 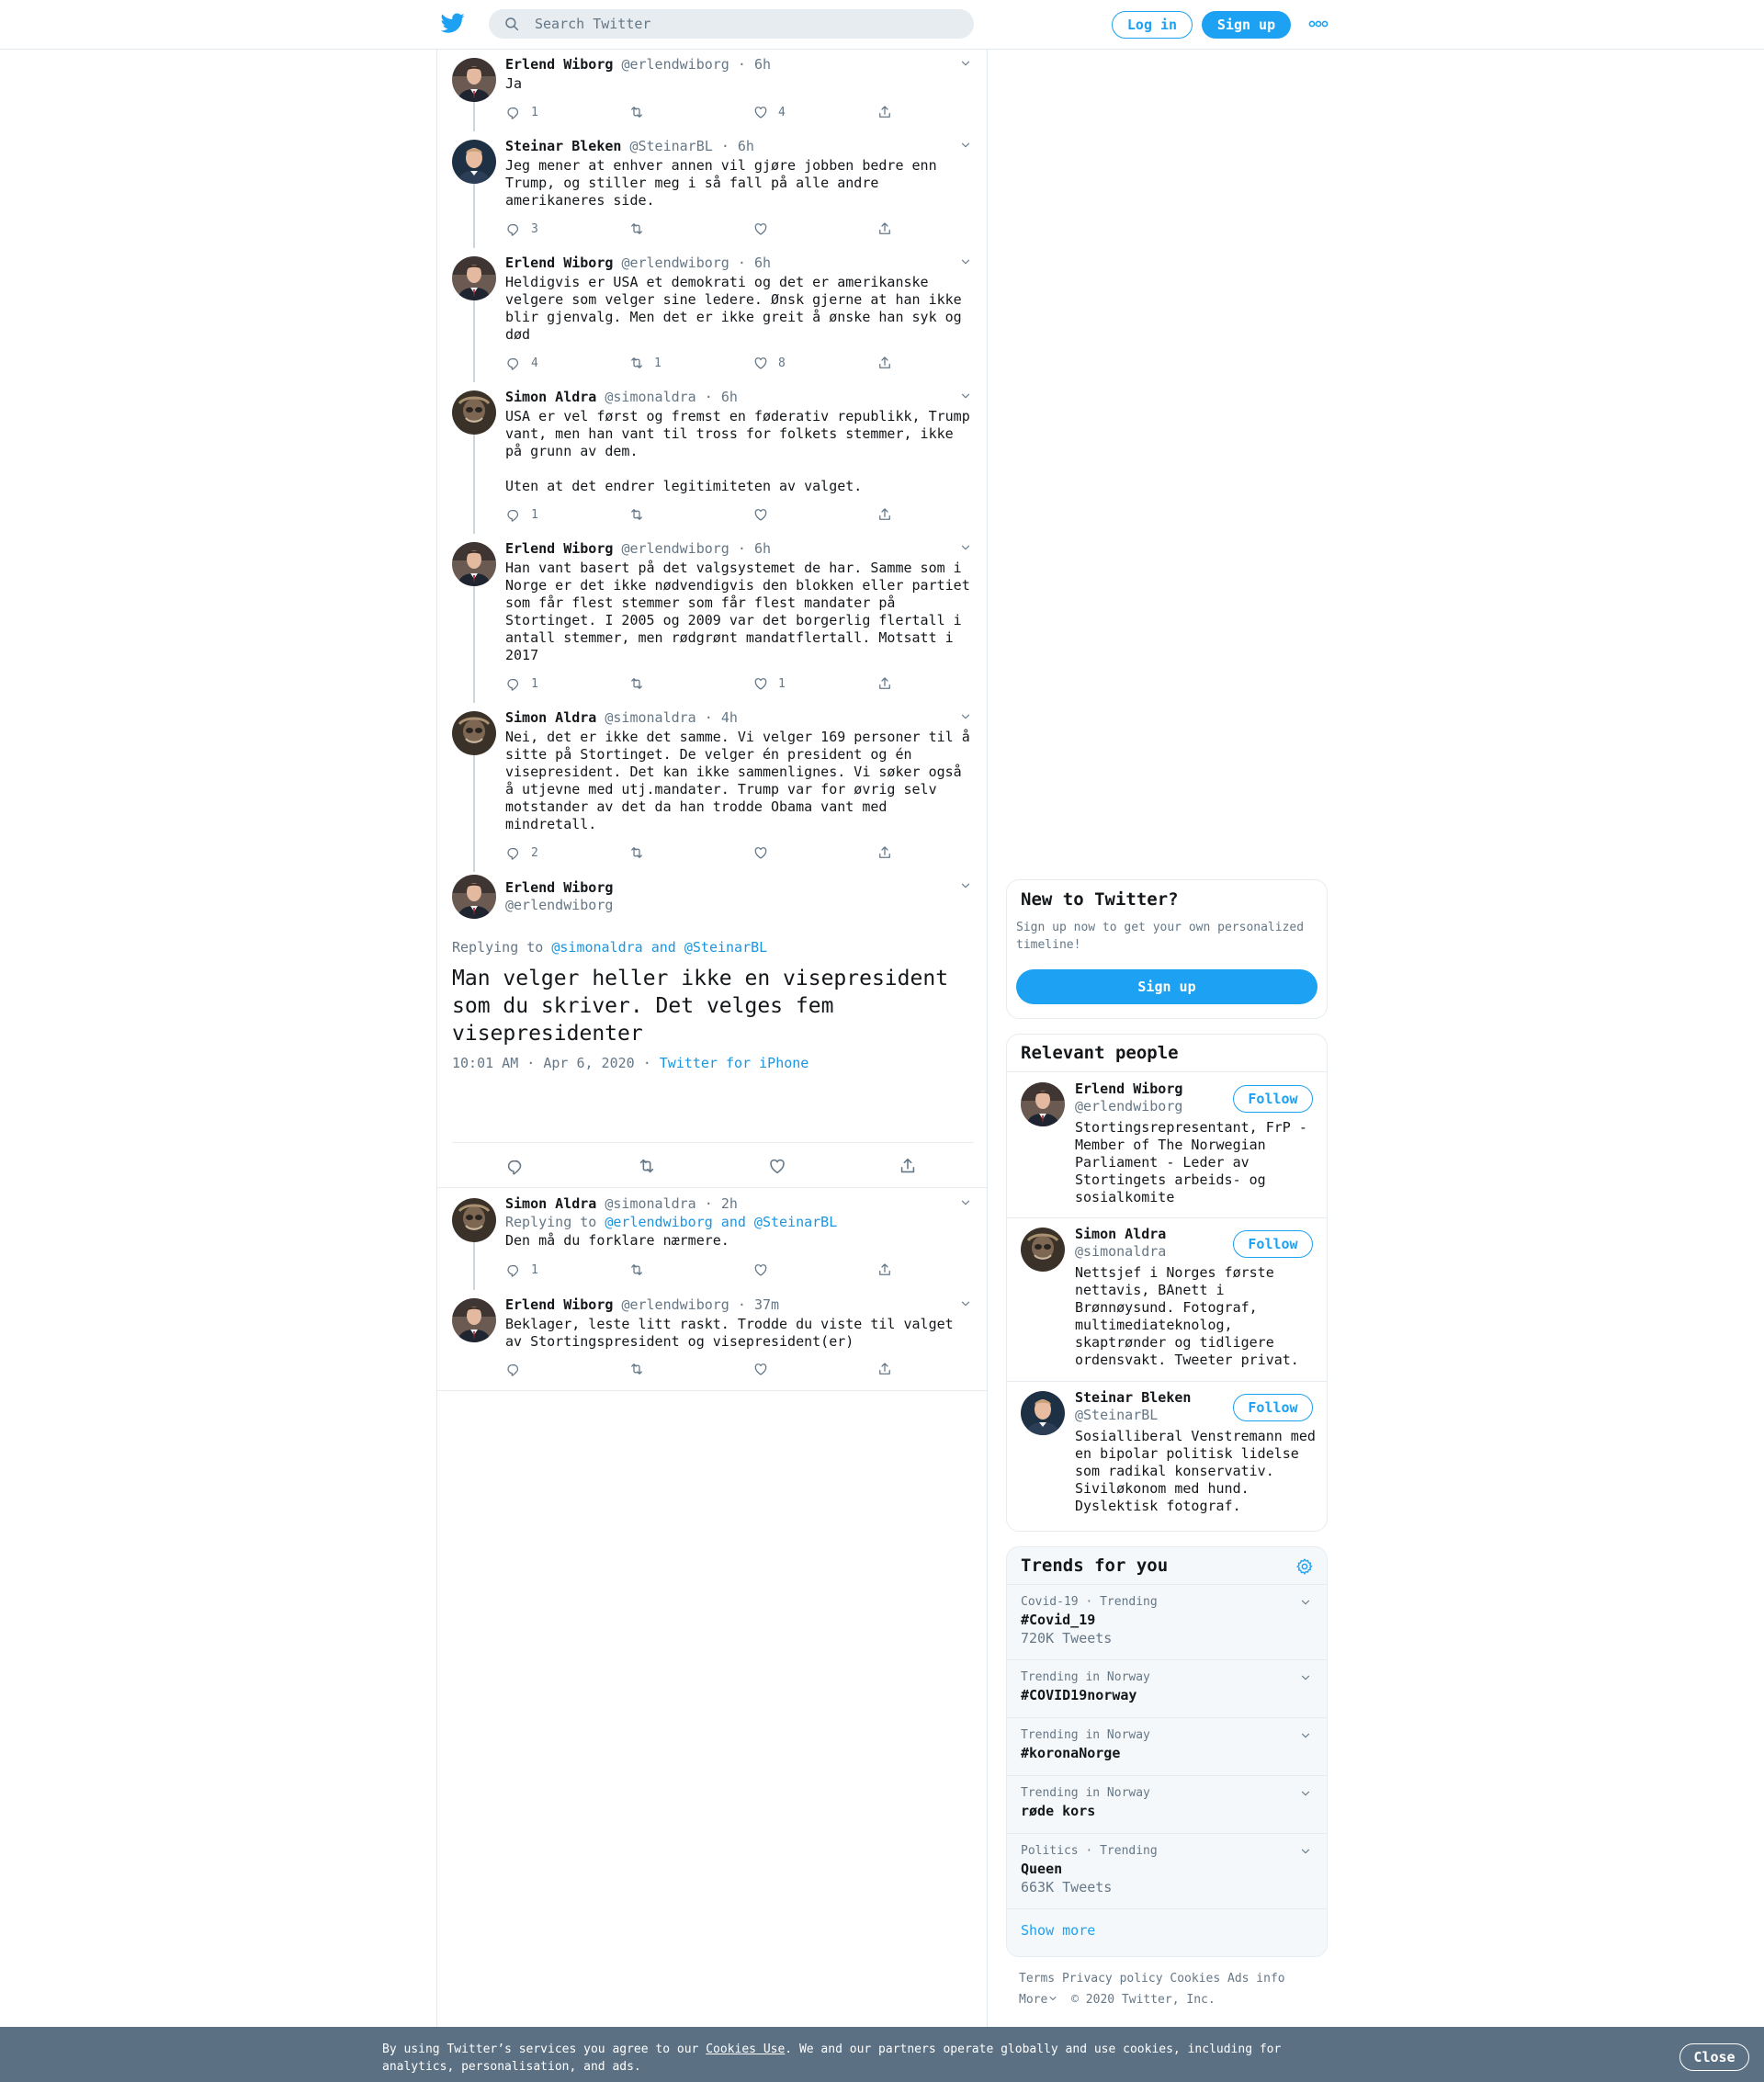 I want to click on reply-button: 2, so click(x=521, y=852).